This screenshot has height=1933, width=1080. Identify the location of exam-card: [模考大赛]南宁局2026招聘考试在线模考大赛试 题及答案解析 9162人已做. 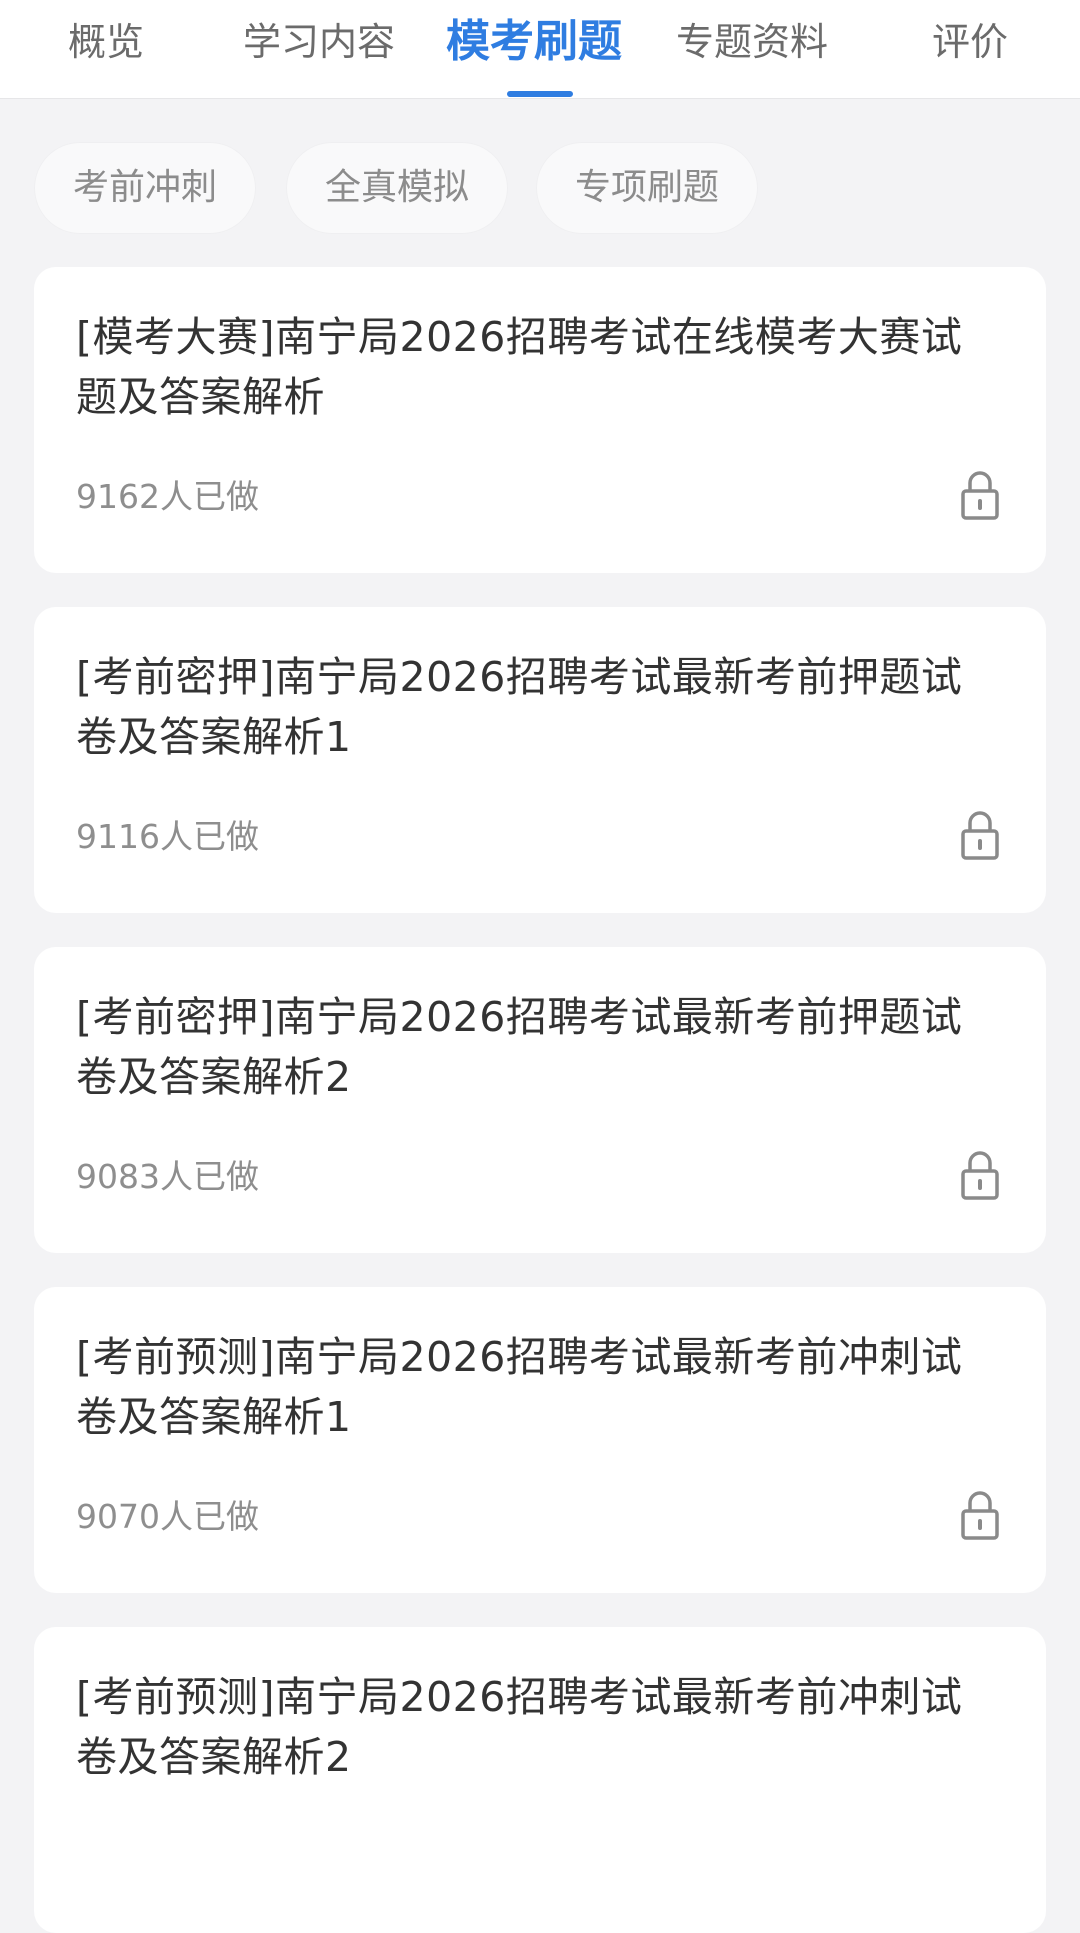
(540, 420).